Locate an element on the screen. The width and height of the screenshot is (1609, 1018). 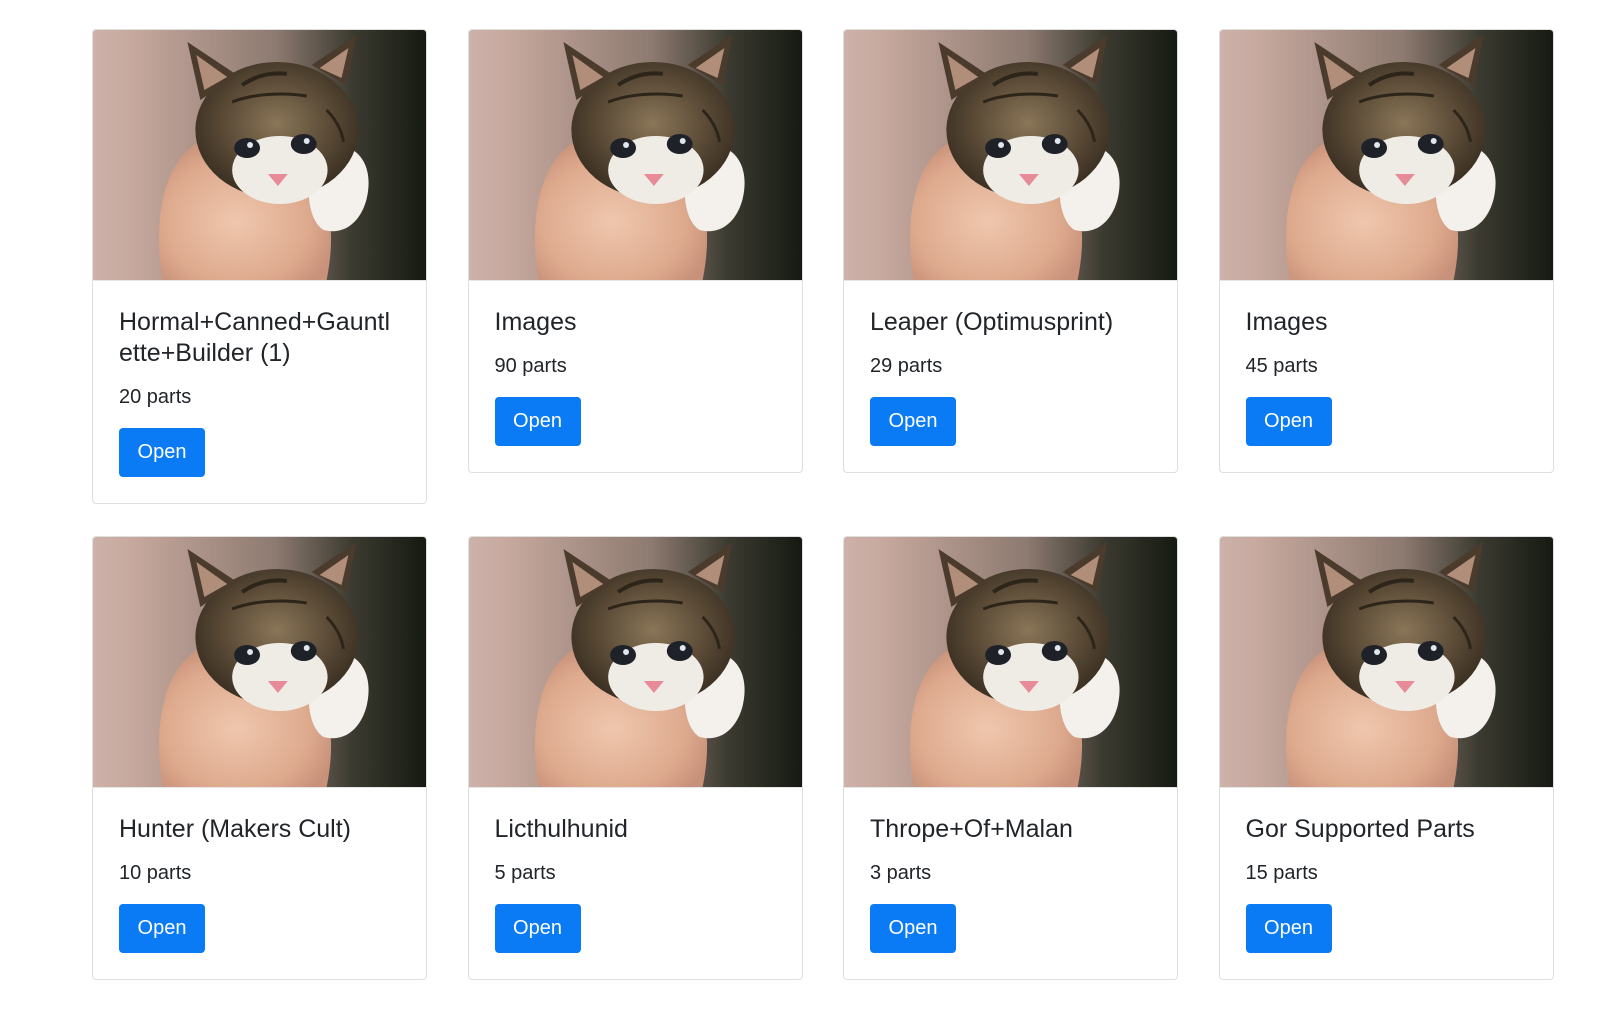
project-card: Gor Supported Parts 15 parts Open is located at coordinates (1386, 758).